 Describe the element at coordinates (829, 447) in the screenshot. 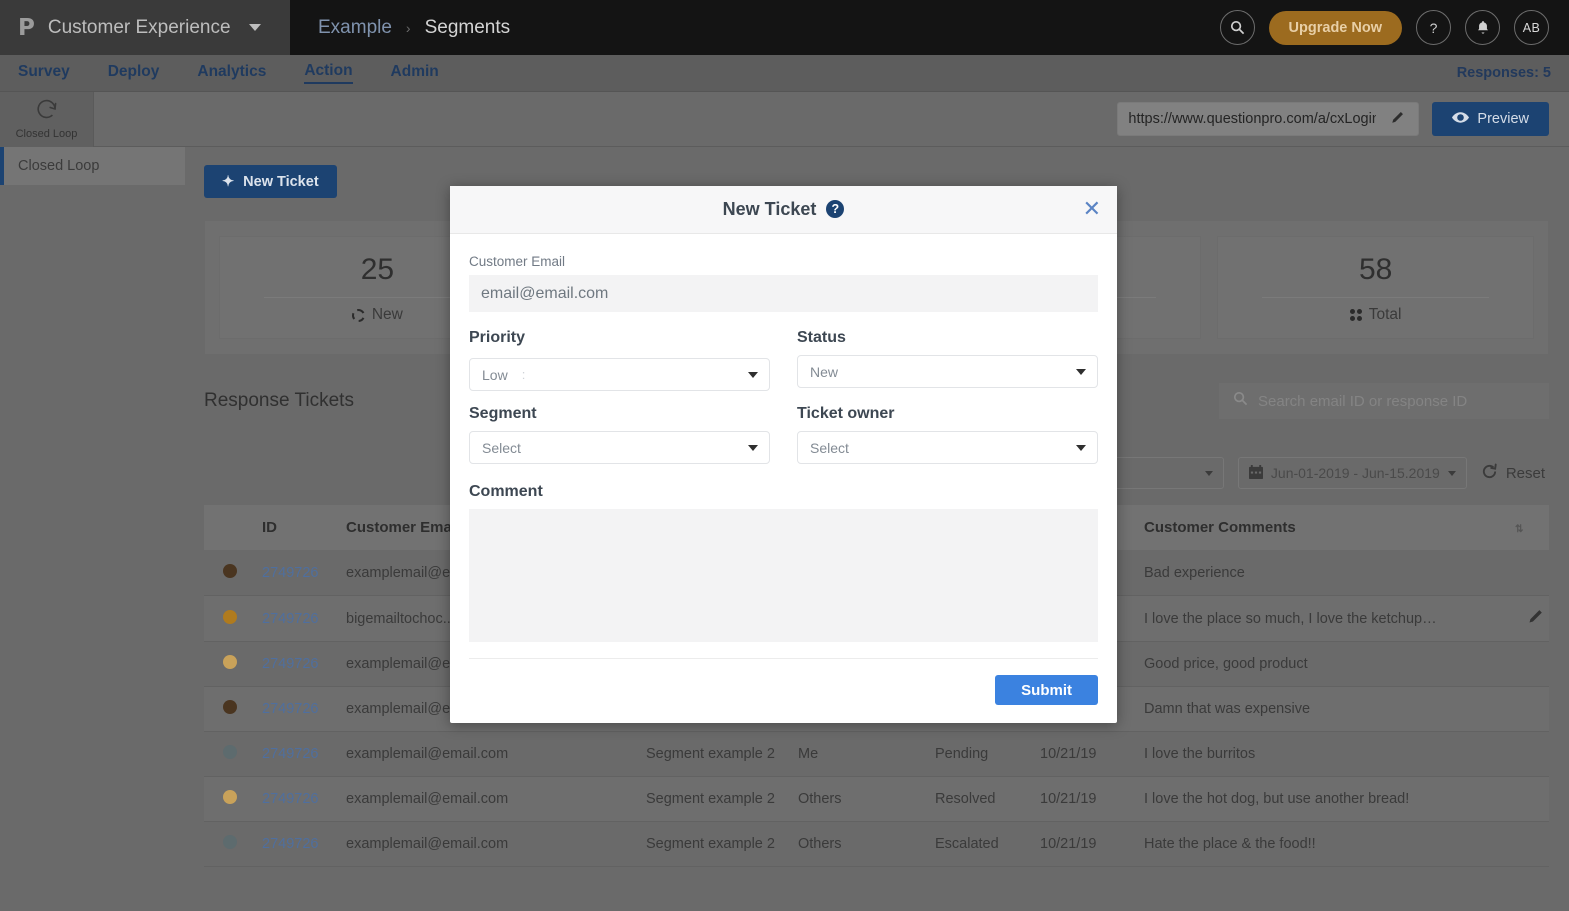

I see `ticket-owner-value: Select` at that location.